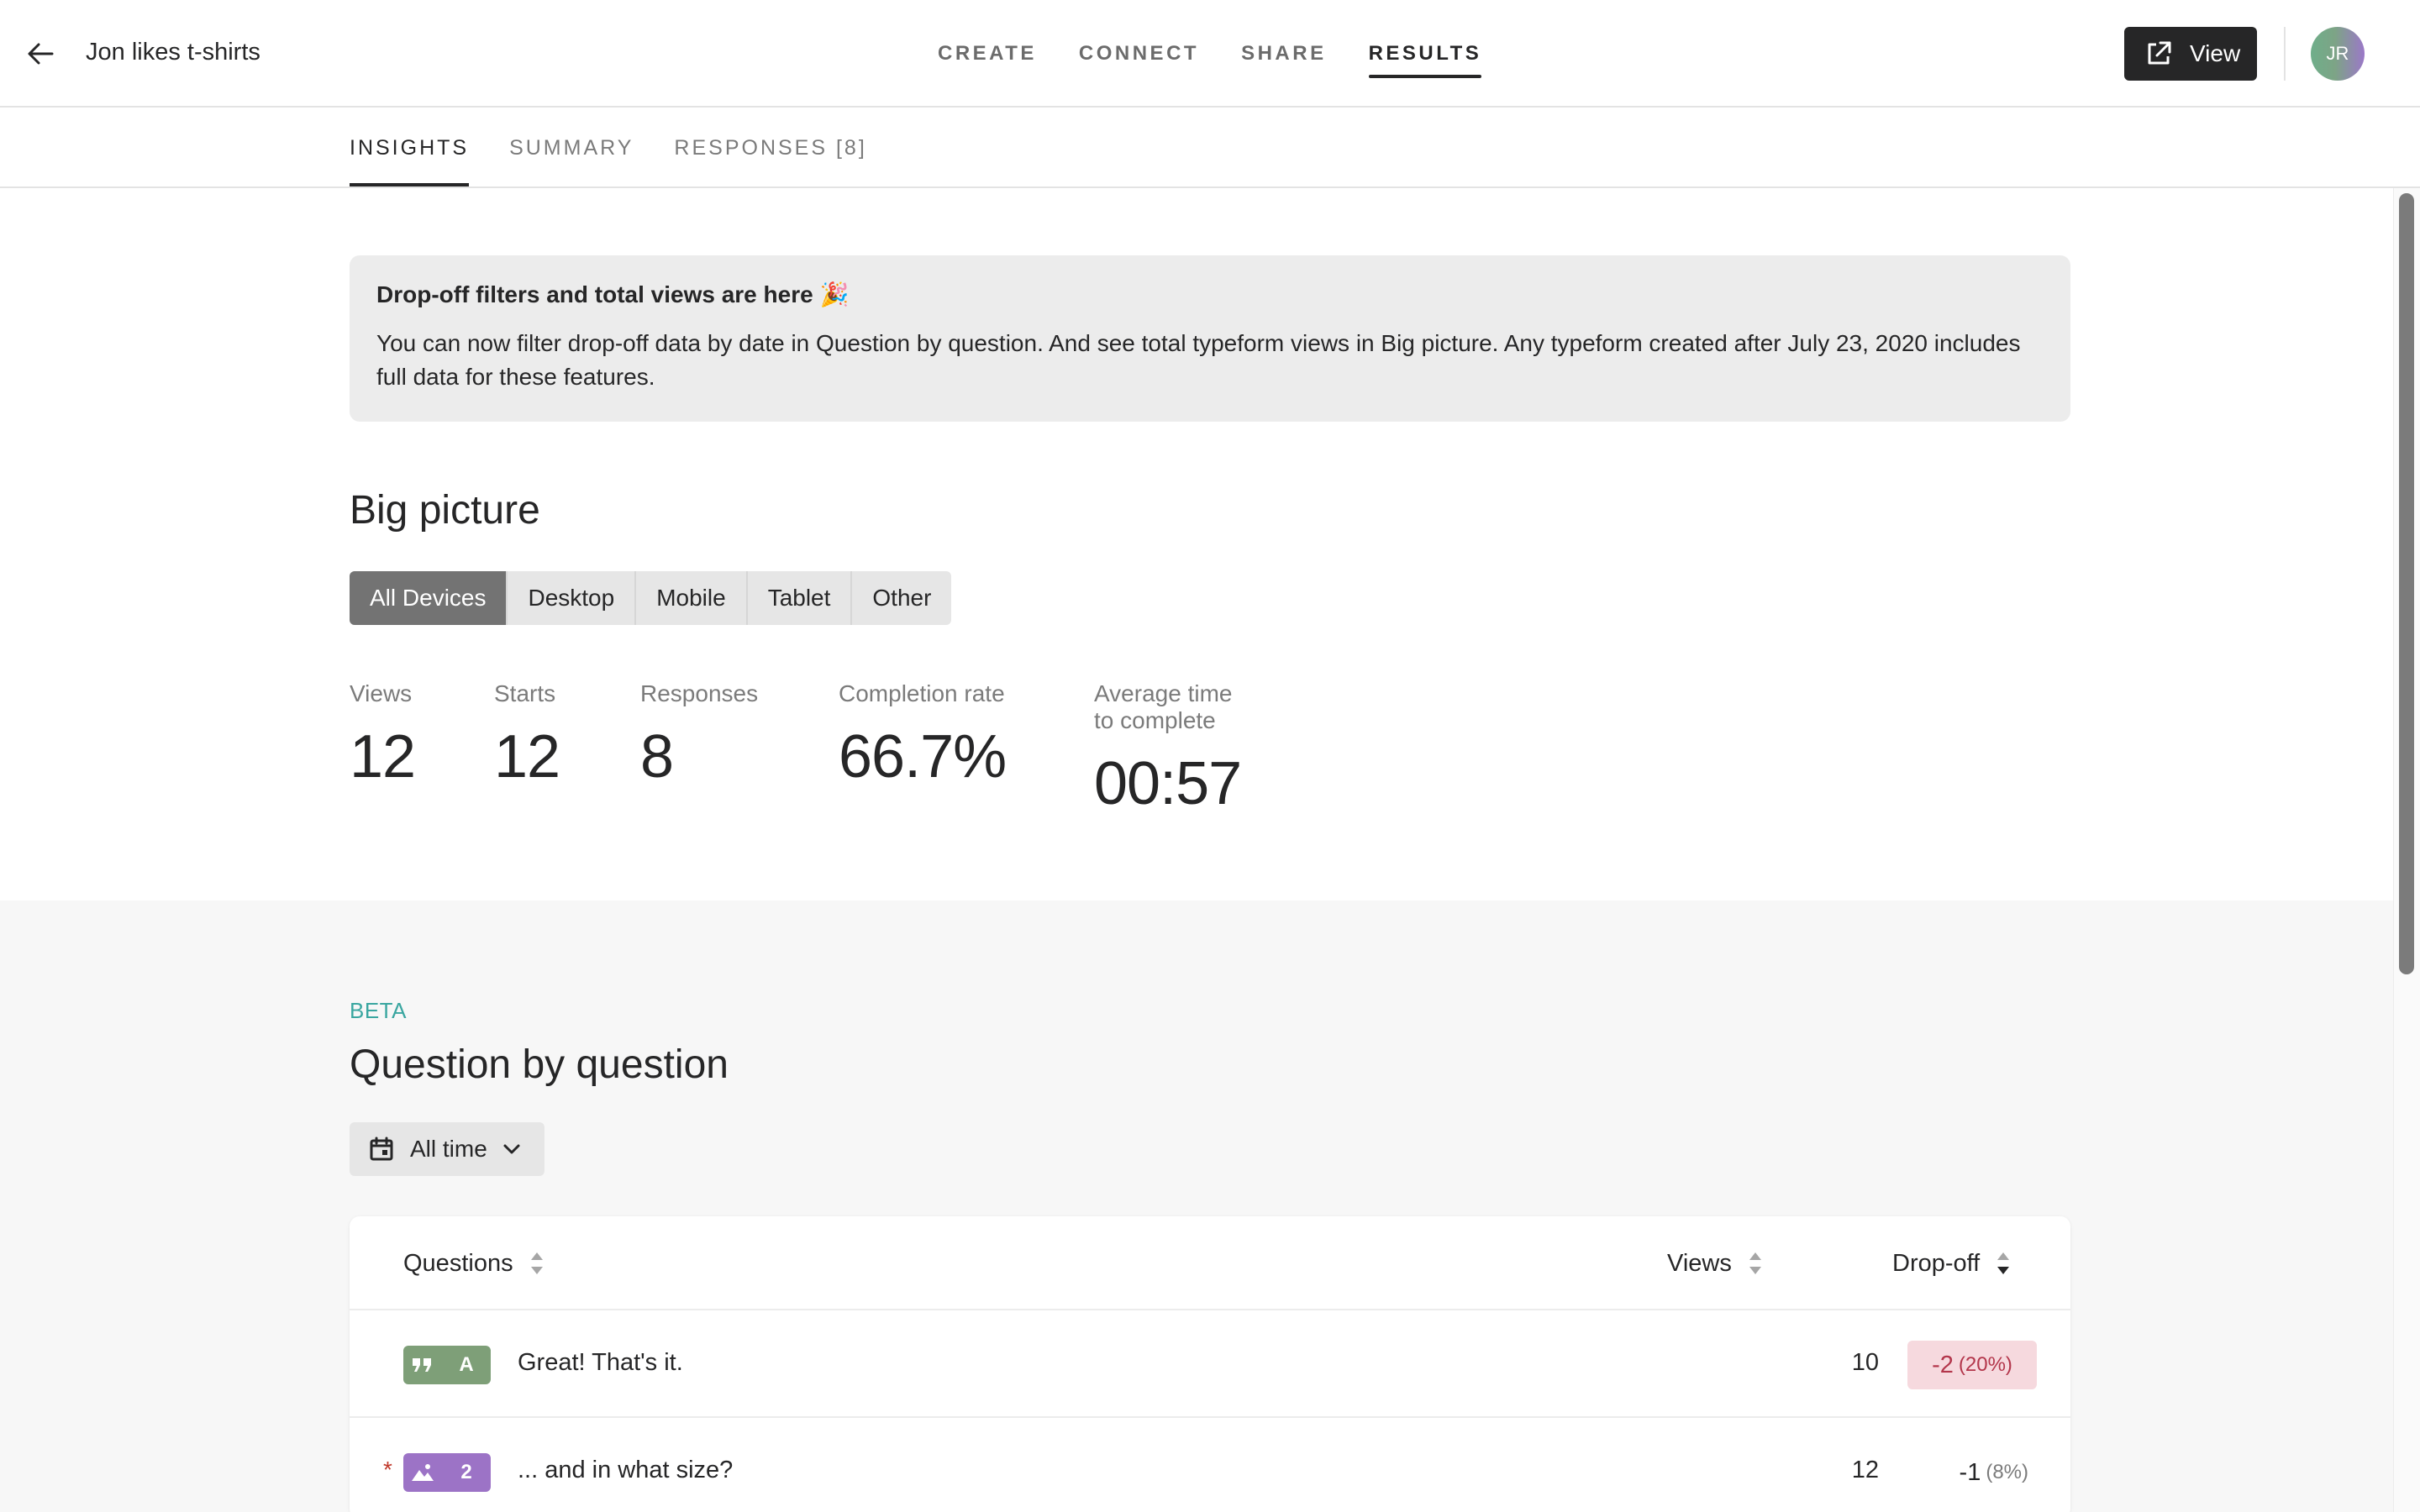 The height and width of the screenshot is (1512, 2420). What do you see at coordinates (1168, 783) in the screenshot?
I see `stat-value: 00:57` at bounding box center [1168, 783].